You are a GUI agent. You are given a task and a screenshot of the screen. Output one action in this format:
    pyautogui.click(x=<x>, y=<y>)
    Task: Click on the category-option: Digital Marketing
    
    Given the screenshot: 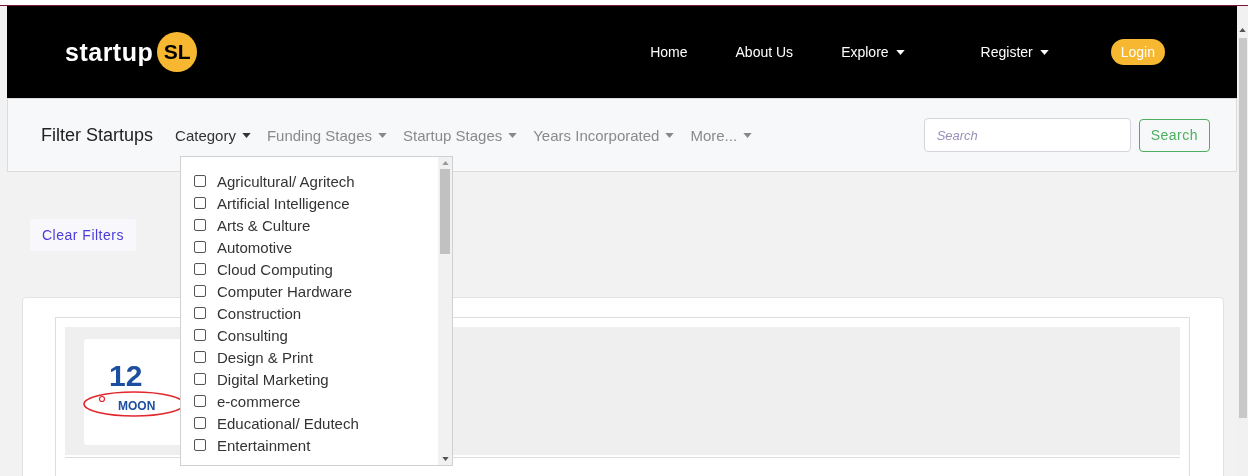 What is the action you would take?
    pyautogui.click(x=273, y=379)
    